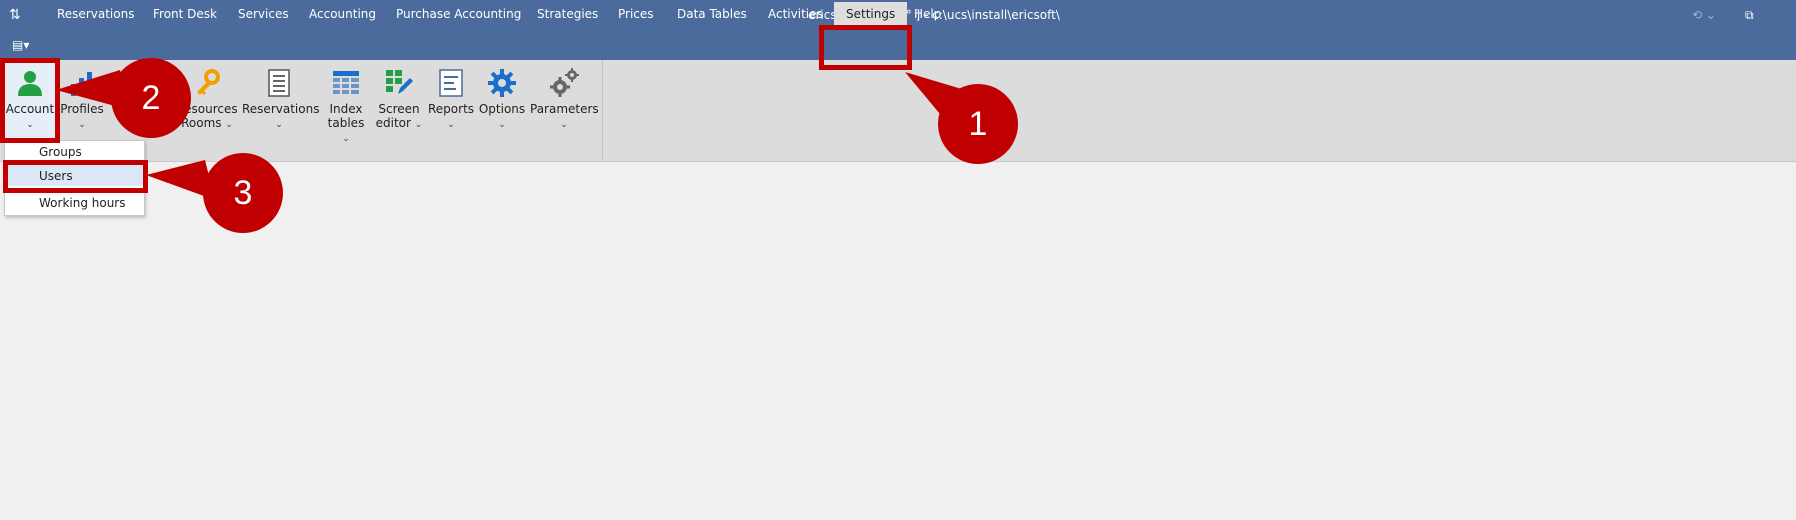  I want to click on table-icon, so click(346, 82).